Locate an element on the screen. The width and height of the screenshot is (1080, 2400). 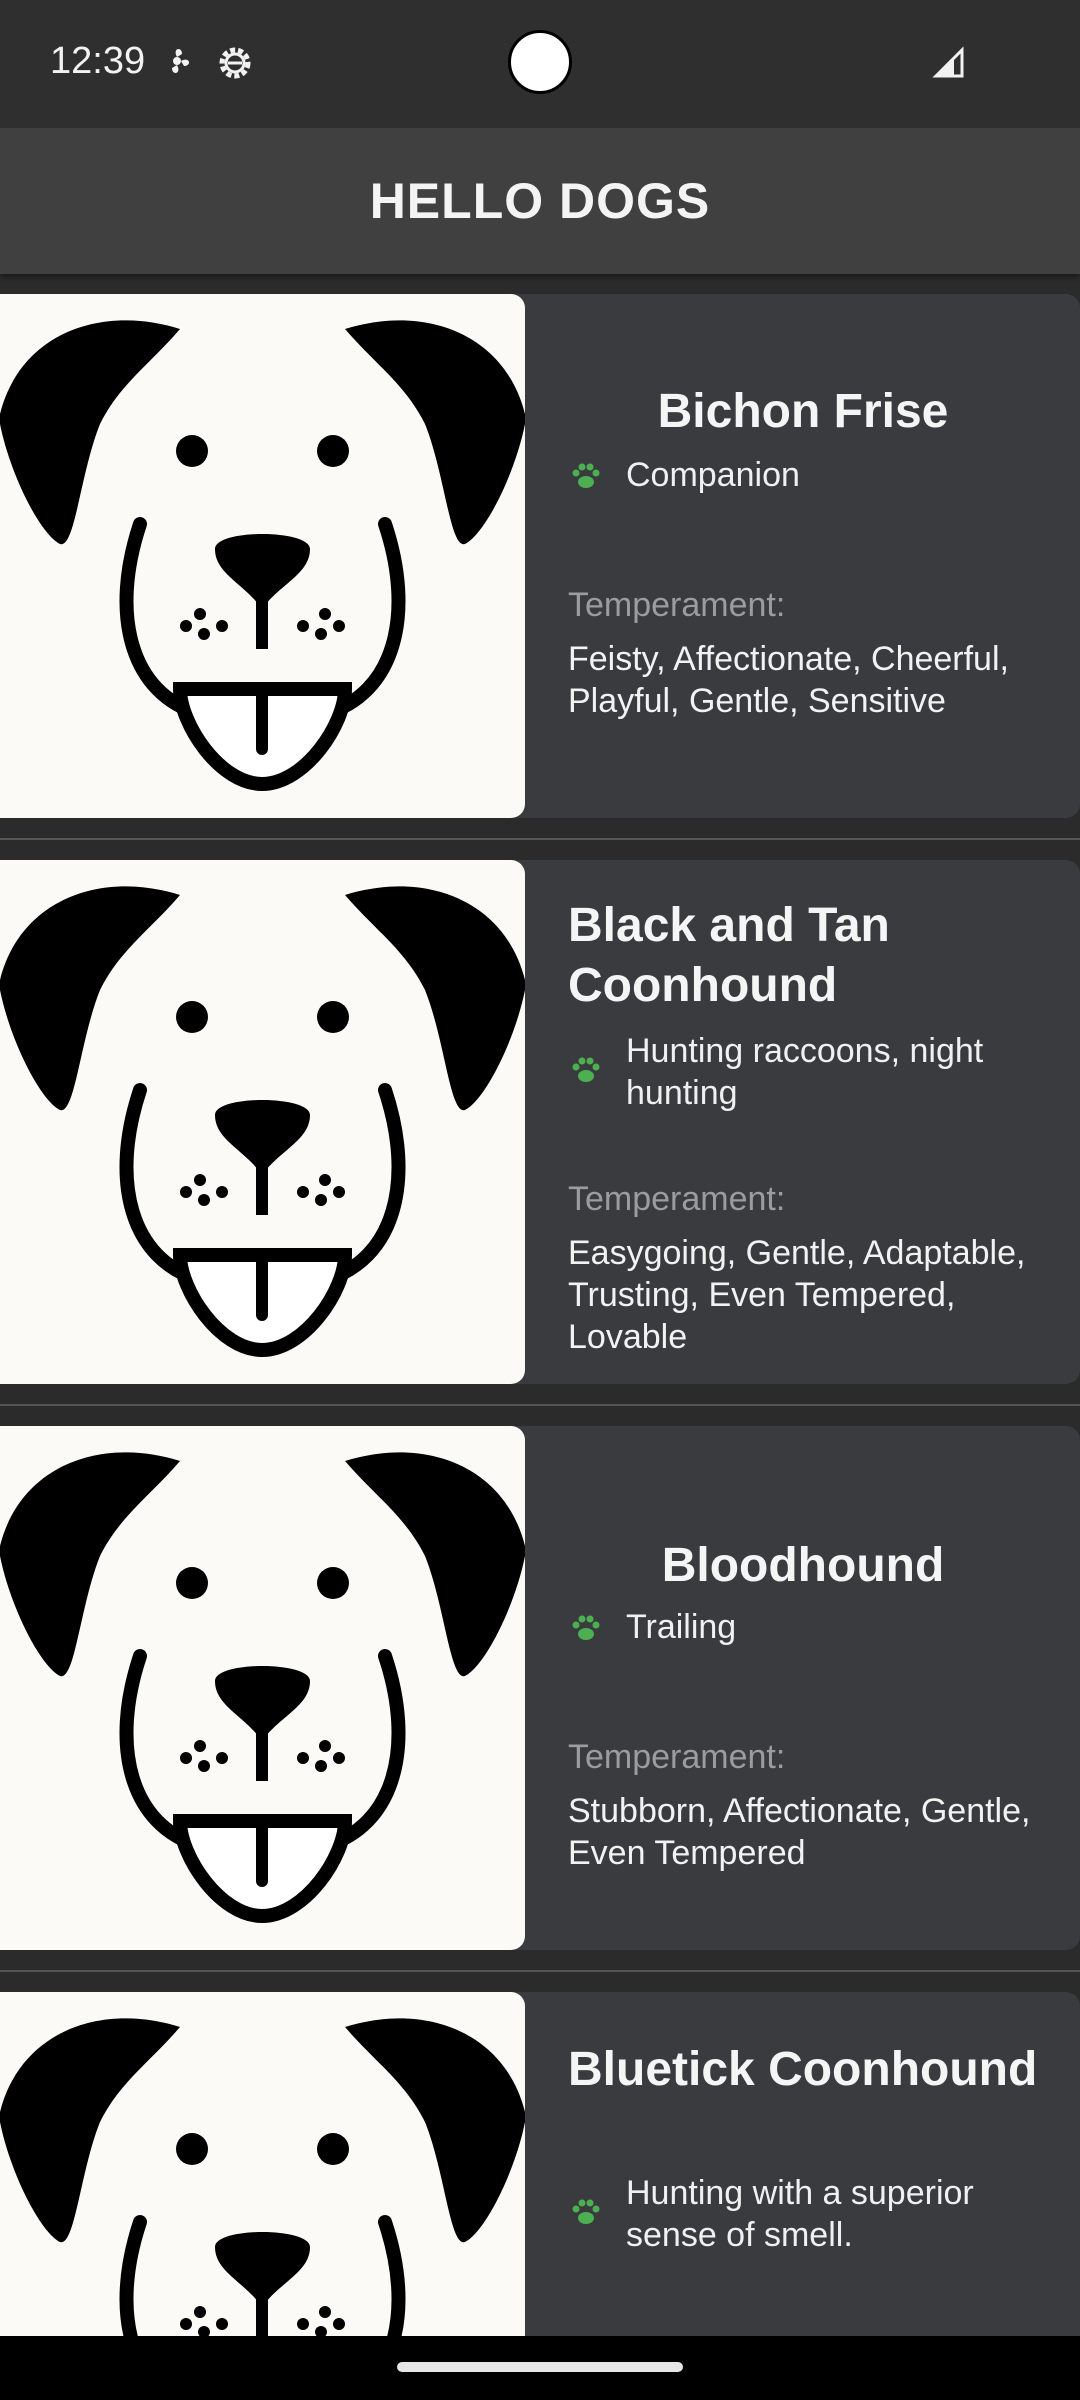
breed-name: Black and Tan Coonhound is located at coordinates (729, 955).